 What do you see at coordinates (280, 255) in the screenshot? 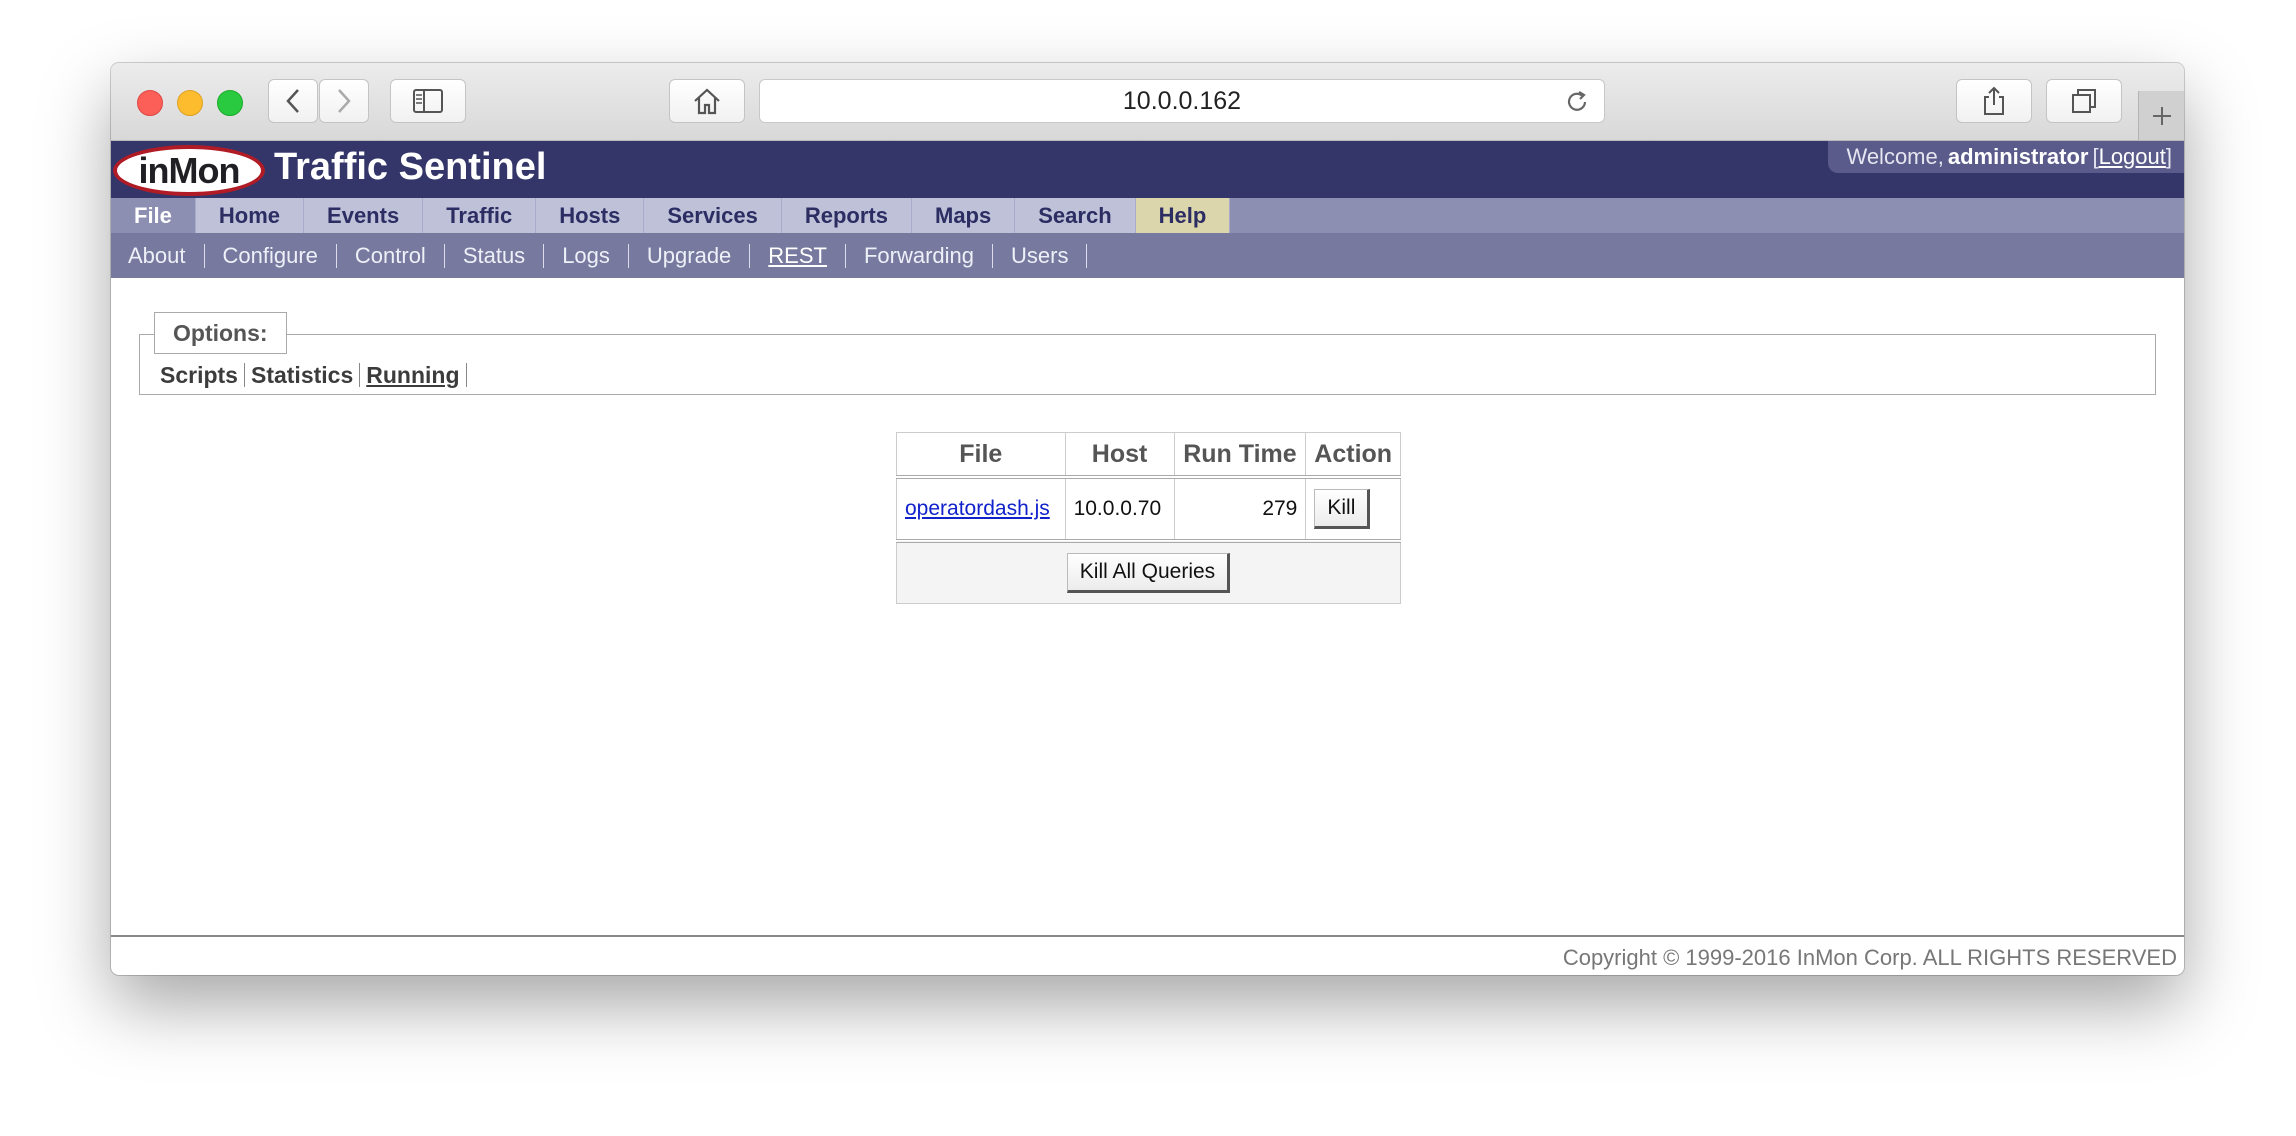
I see `subnav-item-configure: Configure` at bounding box center [280, 255].